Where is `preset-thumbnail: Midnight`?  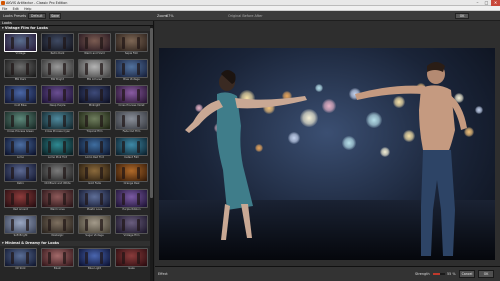 preset-thumbnail: Midnight is located at coordinates (94, 97).